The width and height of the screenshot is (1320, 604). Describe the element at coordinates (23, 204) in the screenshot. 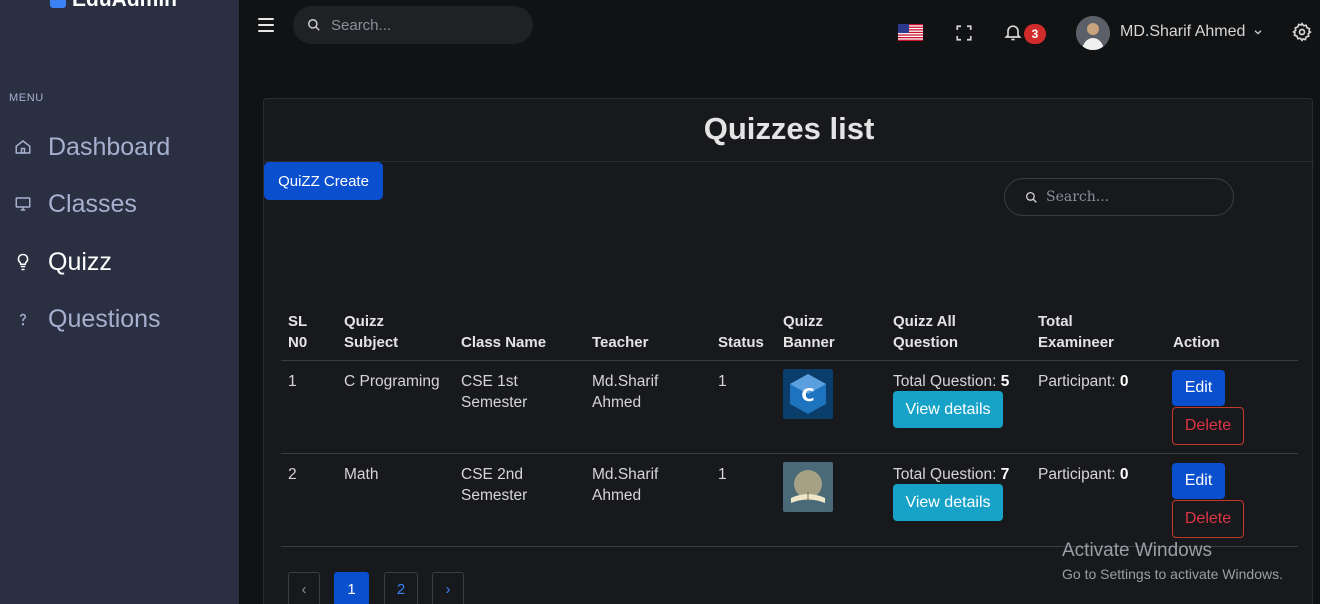

I see `monitor-icon` at that location.